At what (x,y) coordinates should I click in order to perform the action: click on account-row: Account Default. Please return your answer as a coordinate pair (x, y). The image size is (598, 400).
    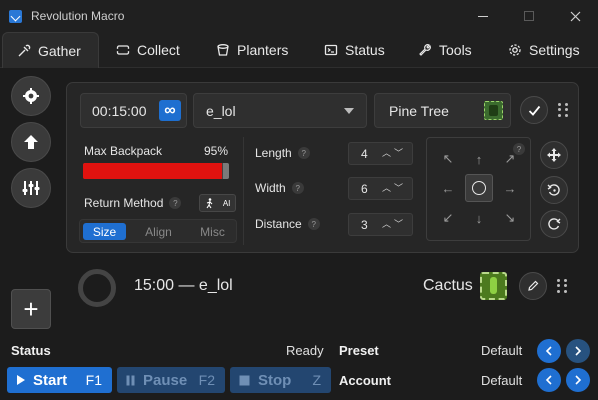
    Looking at the image, I should click on (299, 380).